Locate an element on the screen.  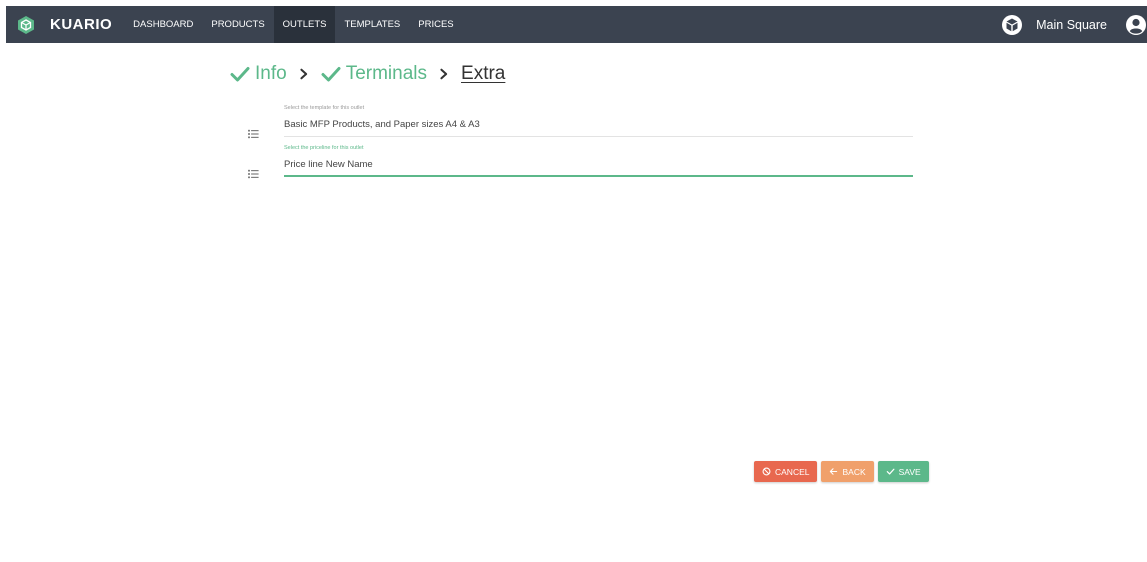
nav-item-dashboard: DASHBOARD is located at coordinates (163, 24).